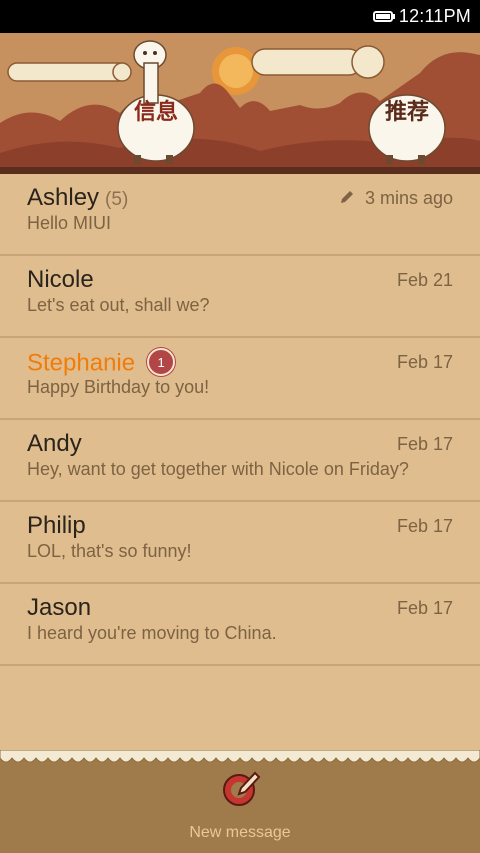  What do you see at coordinates (240, 215) in the screenshot?
I see `conversation-row: Ashley (5) 3 mins ago Hello MIUI` at bounding box center [240, 215].